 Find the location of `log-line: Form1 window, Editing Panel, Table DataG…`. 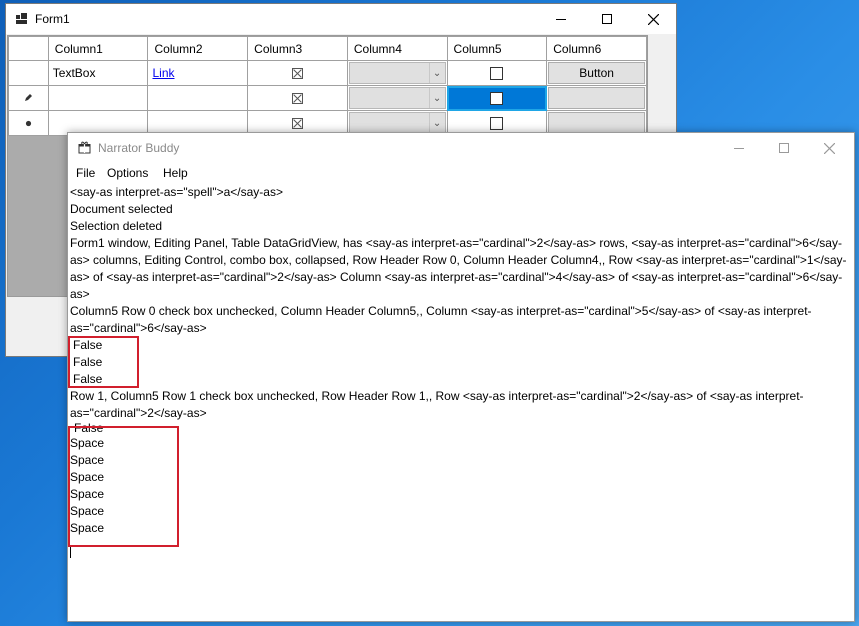

log-line: Form1 window, Editing Panel, Table DataG… is located at coordinates (458, 268).